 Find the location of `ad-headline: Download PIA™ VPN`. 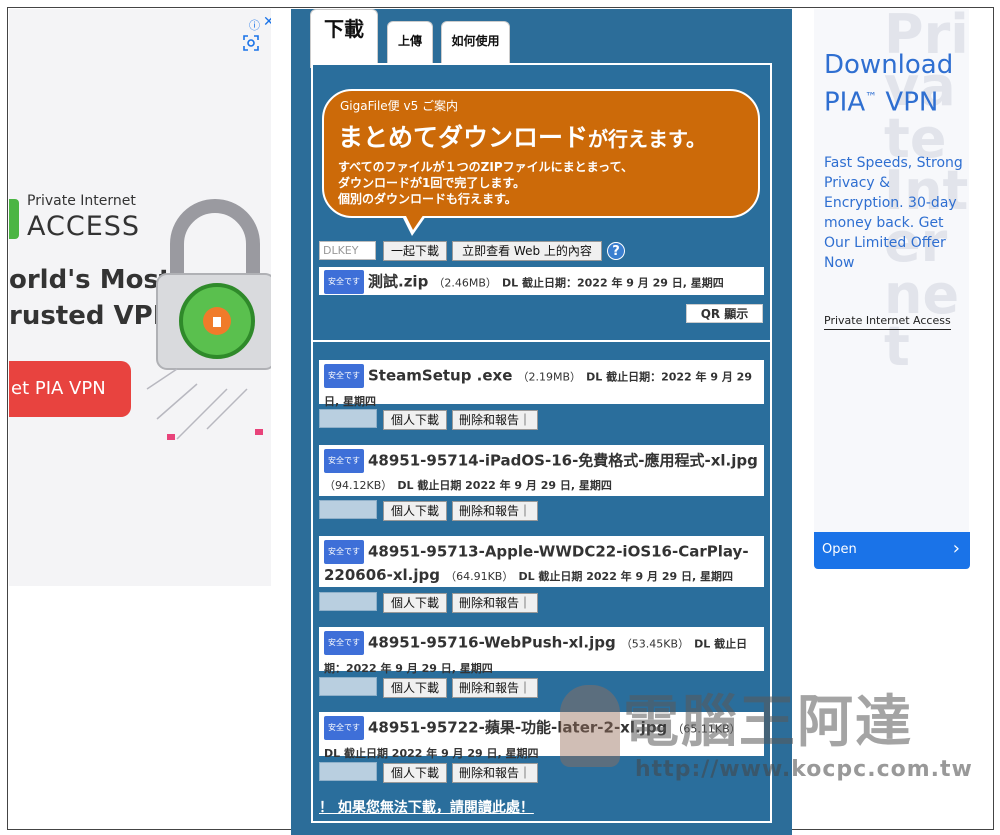

ad-headline: Download PIA™ VPN is located at coordinates (889, 84).